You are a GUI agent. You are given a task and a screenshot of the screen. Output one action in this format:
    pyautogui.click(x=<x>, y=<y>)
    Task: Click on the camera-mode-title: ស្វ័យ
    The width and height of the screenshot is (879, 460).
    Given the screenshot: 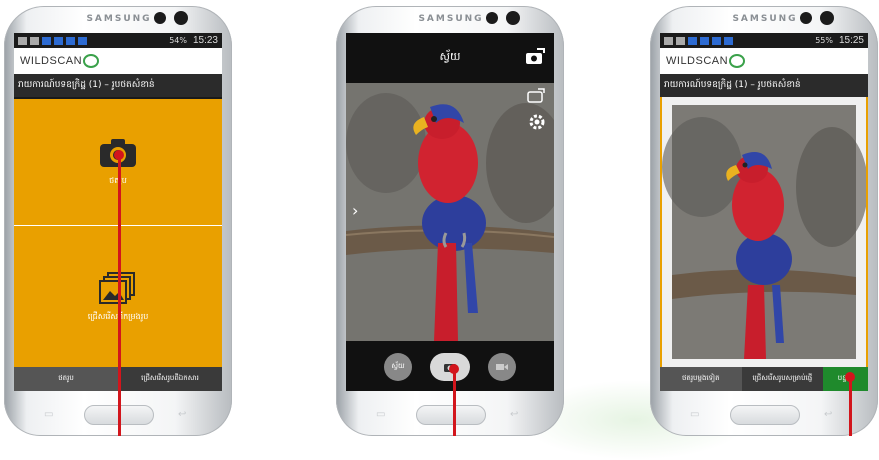 What is the action you would take?
    pyautogui.click(x=450, y=56)
    